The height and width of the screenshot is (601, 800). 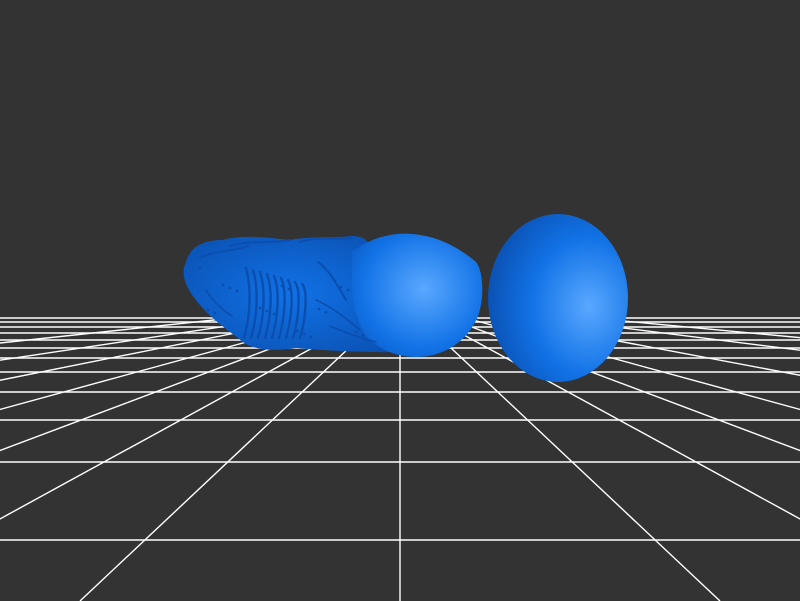 What do you see at coordinates (558, 298) in the screenshot?
I see `model-large-bulb` at bounding box center [558, 298].